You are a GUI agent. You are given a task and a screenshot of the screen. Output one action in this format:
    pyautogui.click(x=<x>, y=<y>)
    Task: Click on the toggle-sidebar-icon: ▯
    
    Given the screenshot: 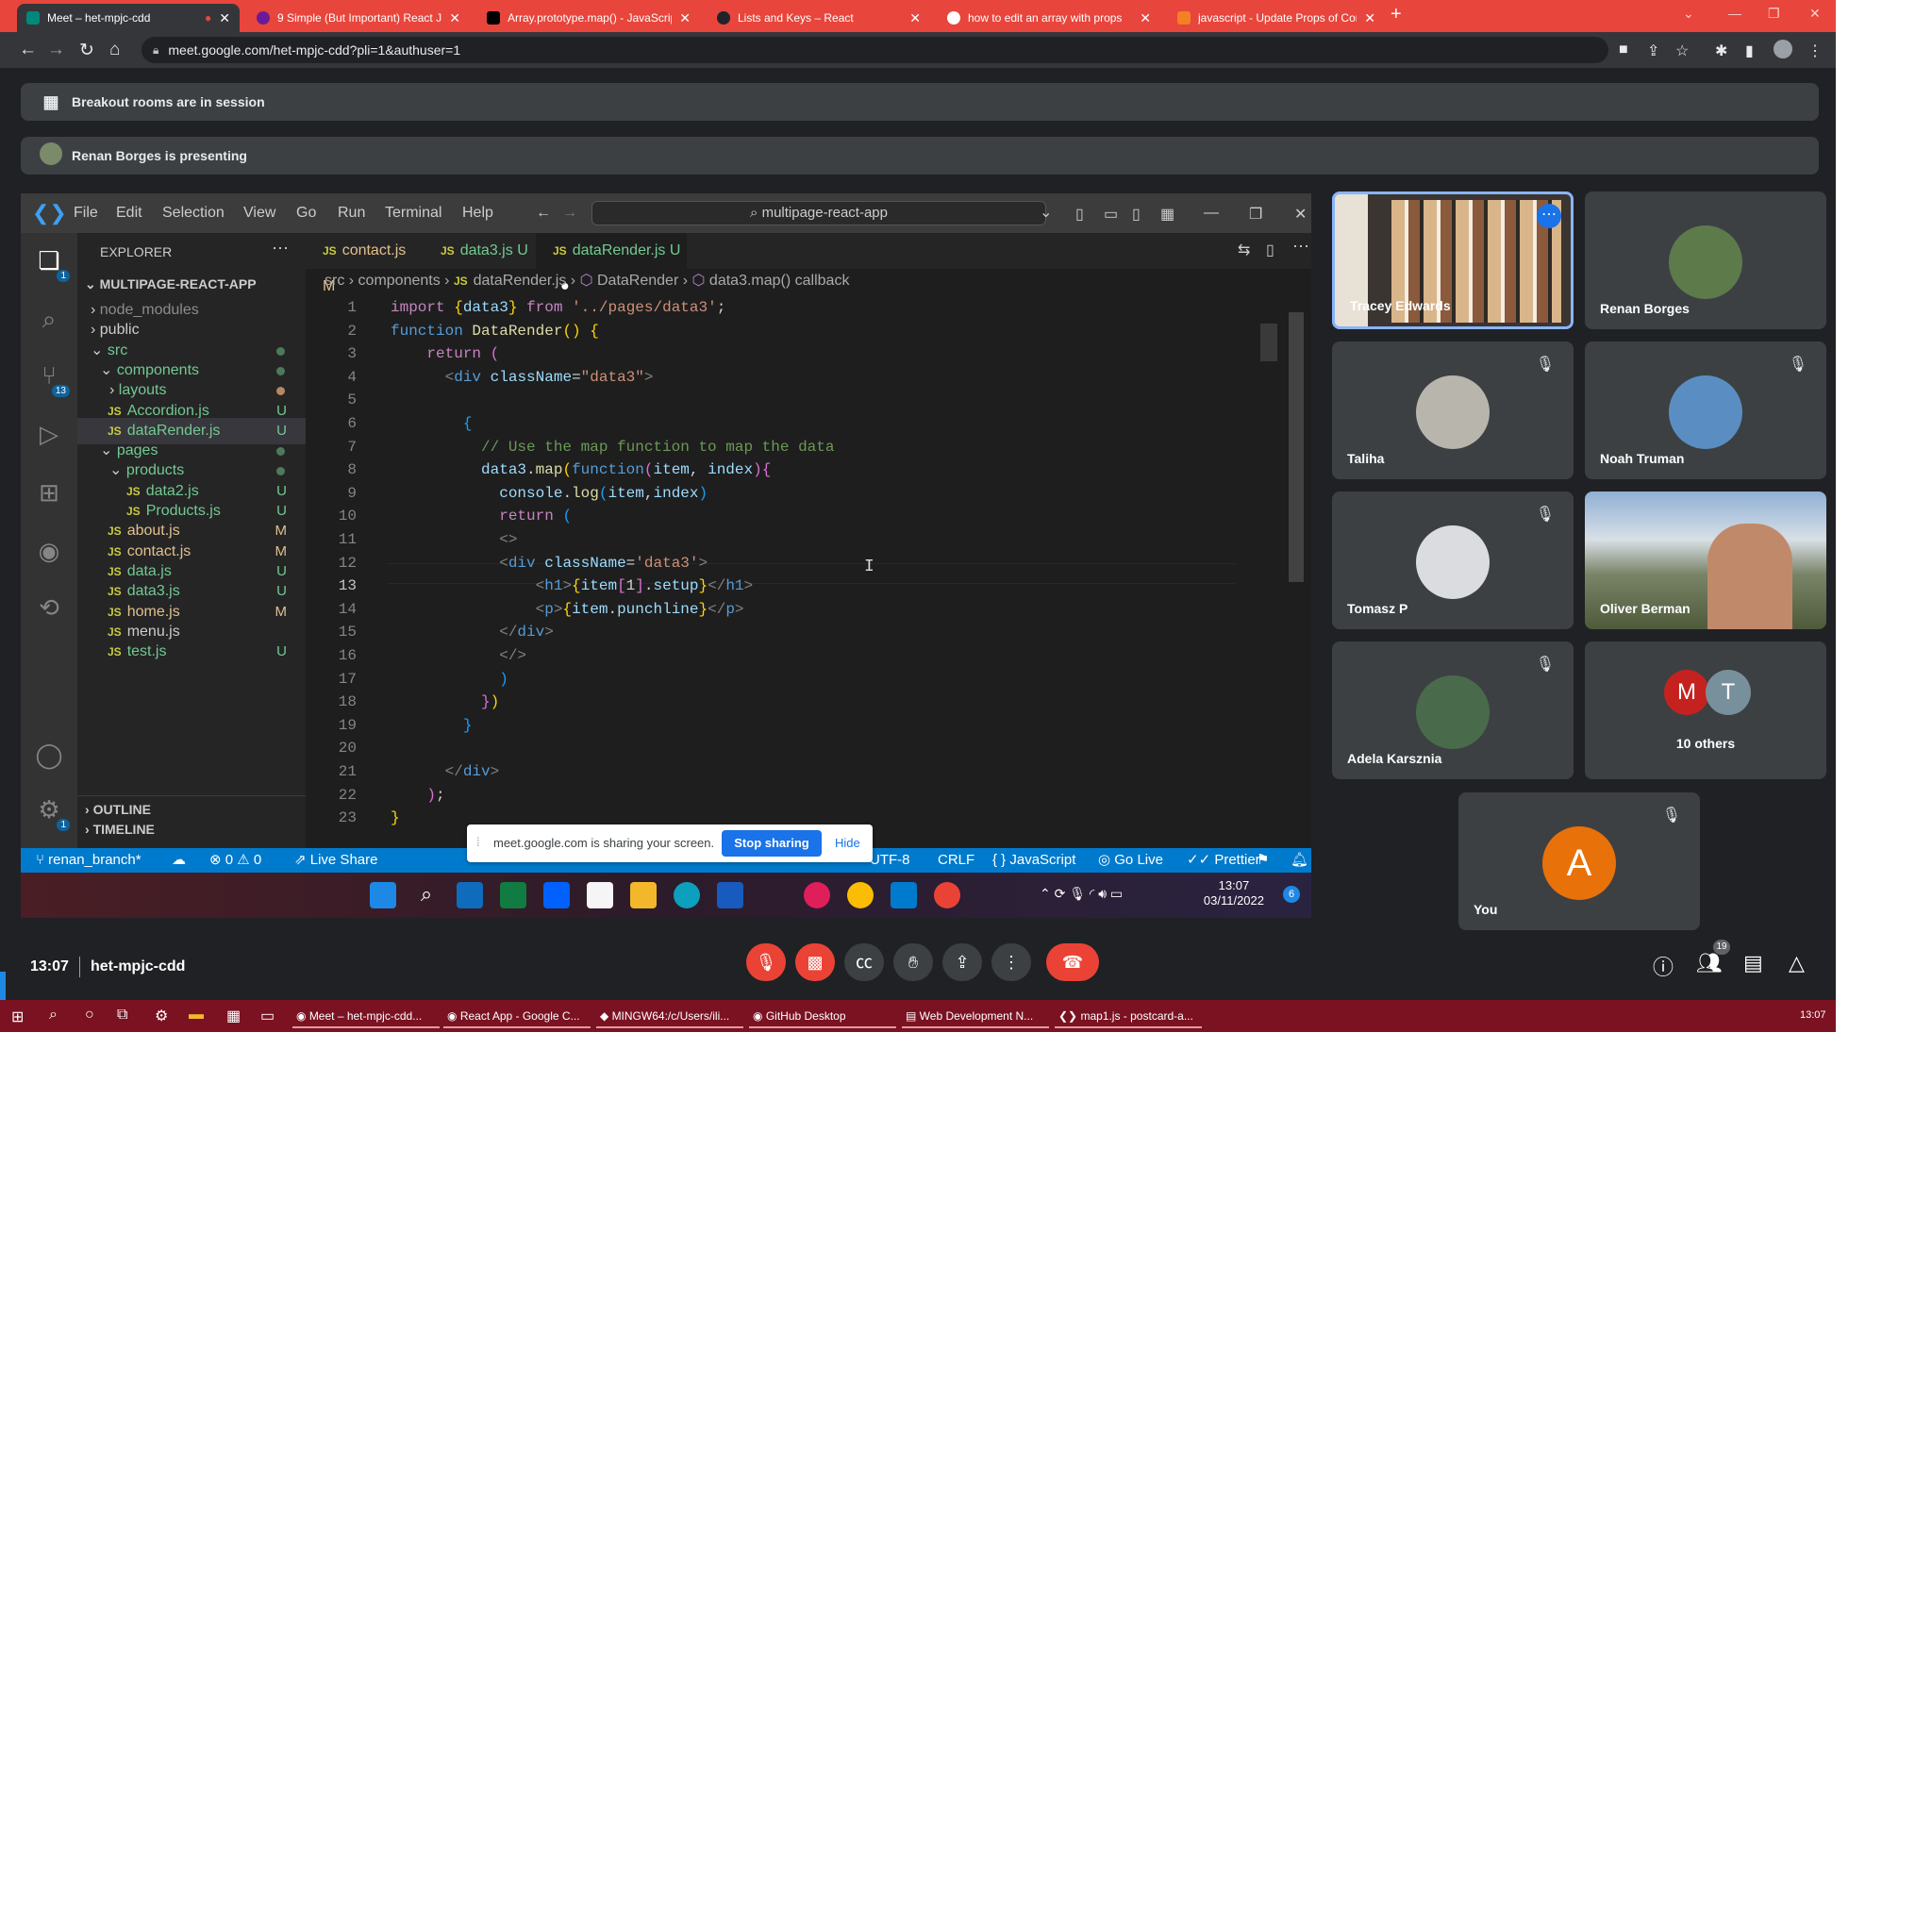 What is the action you would take?
    pyautogui.click(x=1079, y=214)
    